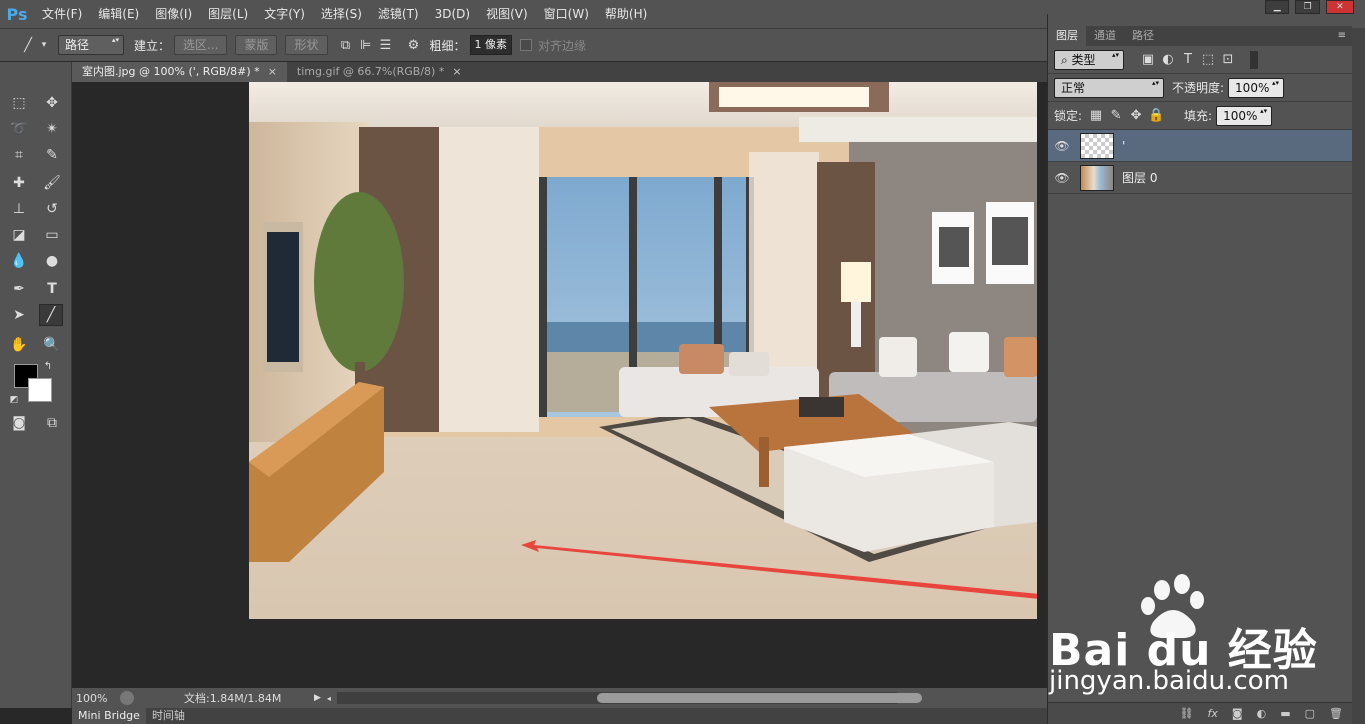 Image resolution: width=1365 pixels, height=724 pixels. What do you see at coordinates (1067, 36) in the screenshot?
I see `tab-layers: 图层` at bounding box center [1067, 36].